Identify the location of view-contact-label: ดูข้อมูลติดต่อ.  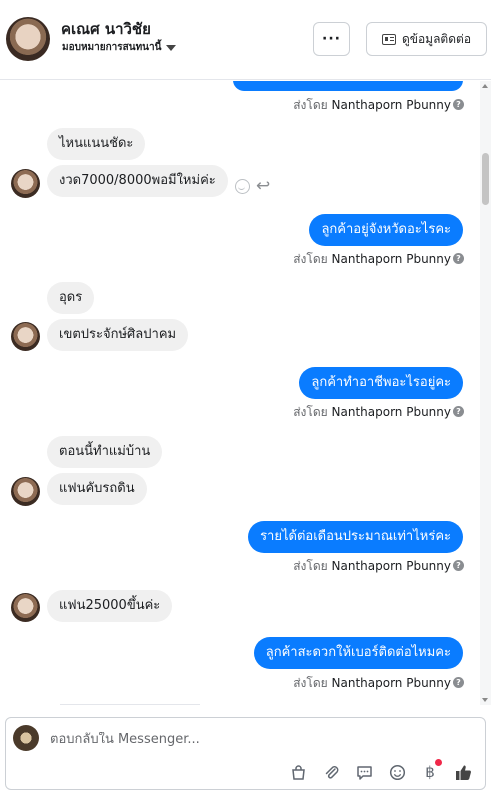
(436, 38).